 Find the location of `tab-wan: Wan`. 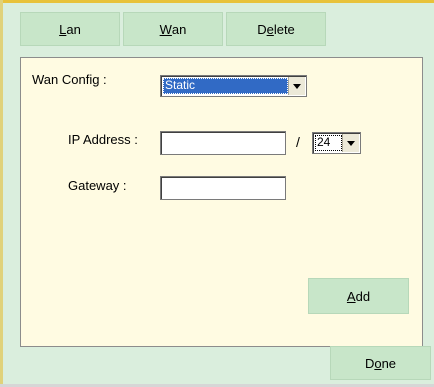

tab-wan: Wan is located at coordinates (173, 29).